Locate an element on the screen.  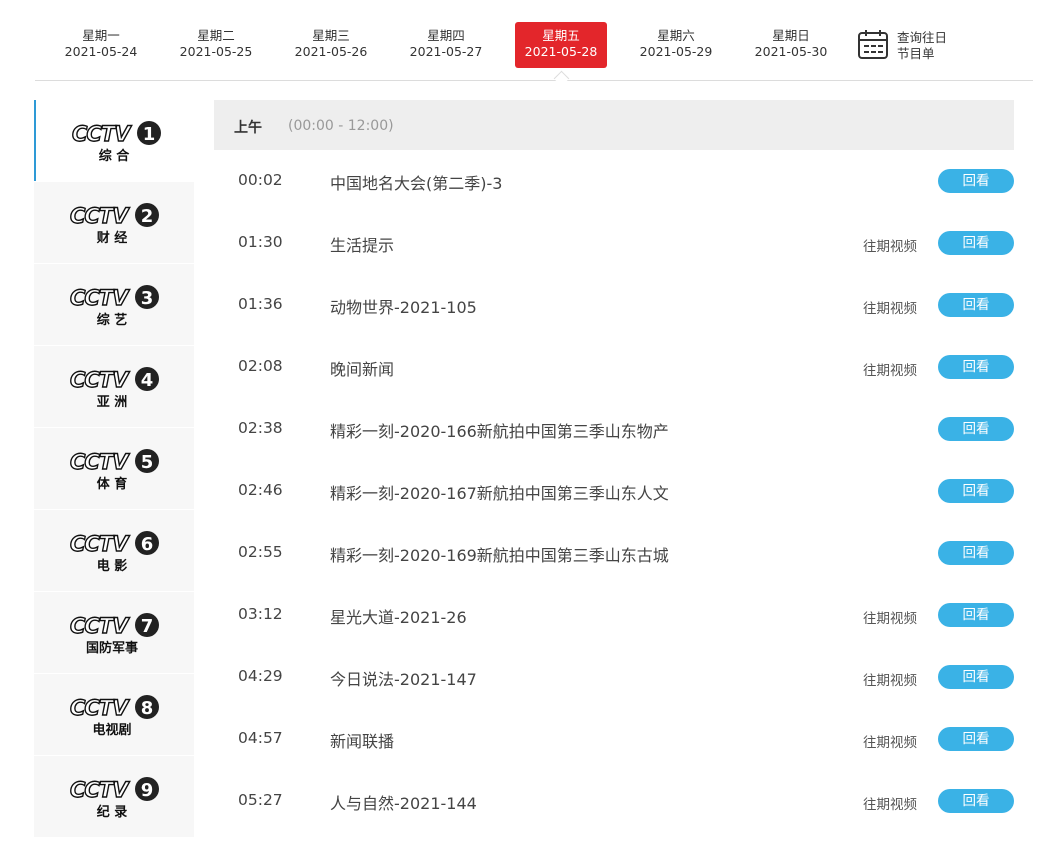
channel-item-cctv7: CCTV 7 国防军事 is located at coordinates (114, 632).